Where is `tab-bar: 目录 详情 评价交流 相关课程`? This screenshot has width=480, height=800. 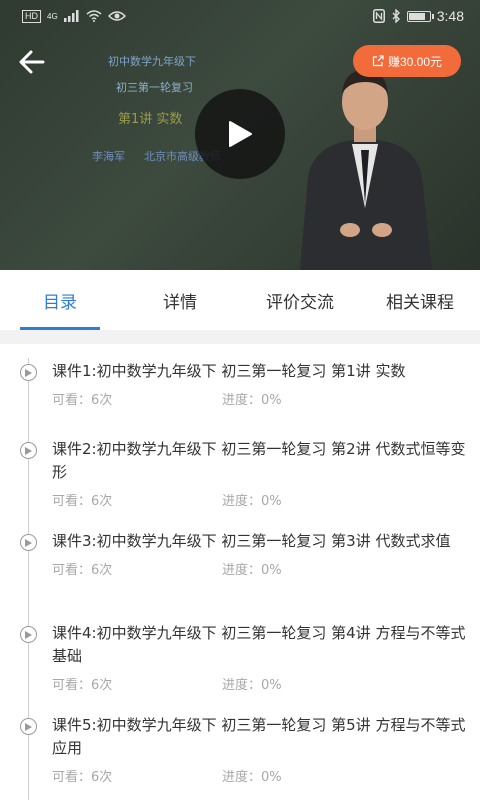
tab-bar: 目录 详情 评价交流 相关课程 is located at coordinates (240, 300).